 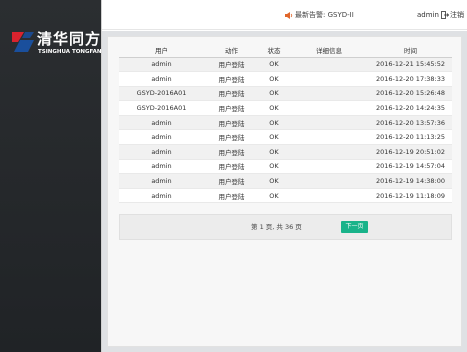 I want to click on latest-alarm-notice: 最新告警: GSYD-II, so click(x=319, y=15).